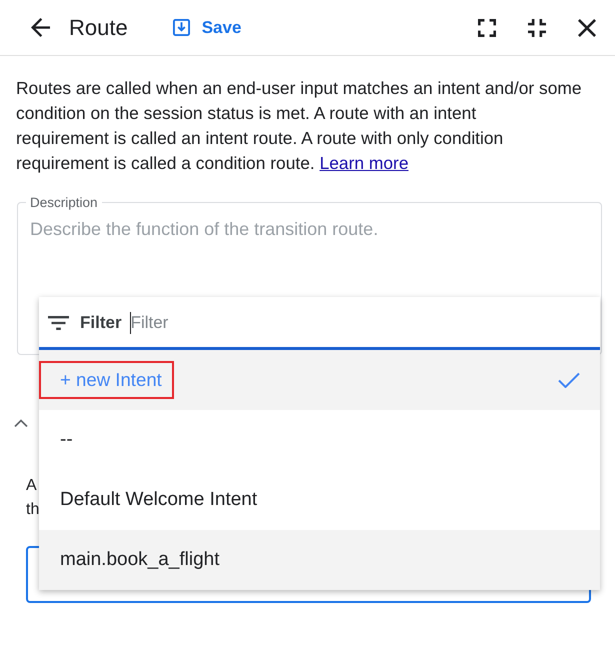 Image resolution: width=615 pixels, height=657 pixels. Describe the element at coordinates (299, 126) in the screenshot. I see `intro-text: Routes are called when an end-user input matches an intent and/or some condition on the session status is met. A route with an intent requirement is called an intent route. A route with only condition requirement is called a condition route. Learn more` at that location.